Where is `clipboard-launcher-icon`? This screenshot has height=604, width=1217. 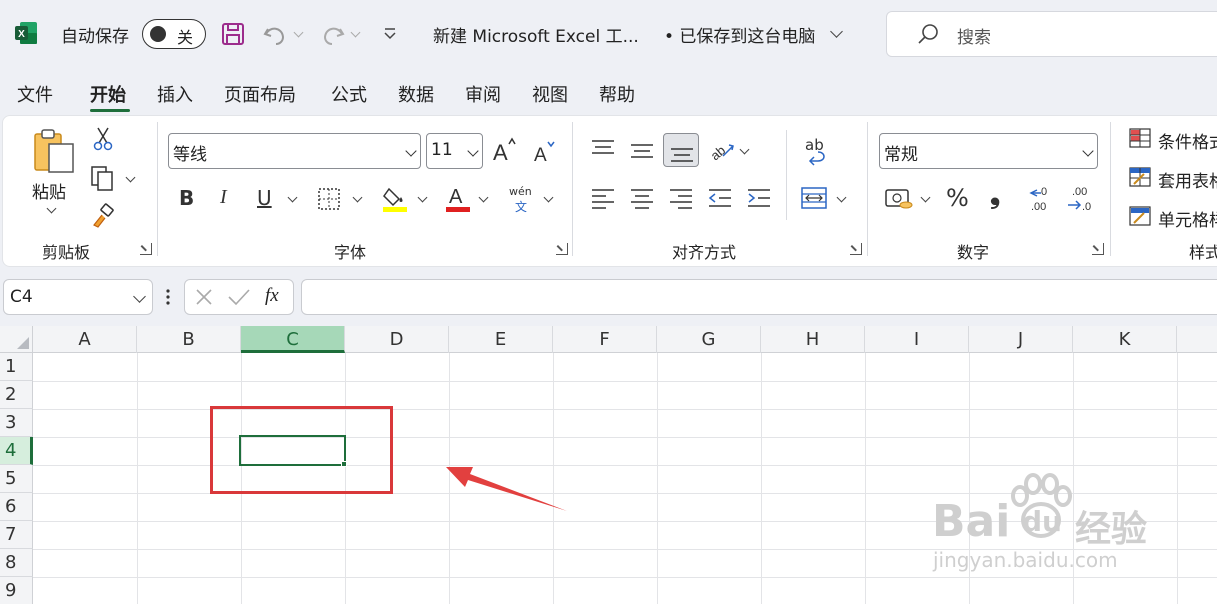
clipboard-launcher-icon is located at coordinates (146, 249).